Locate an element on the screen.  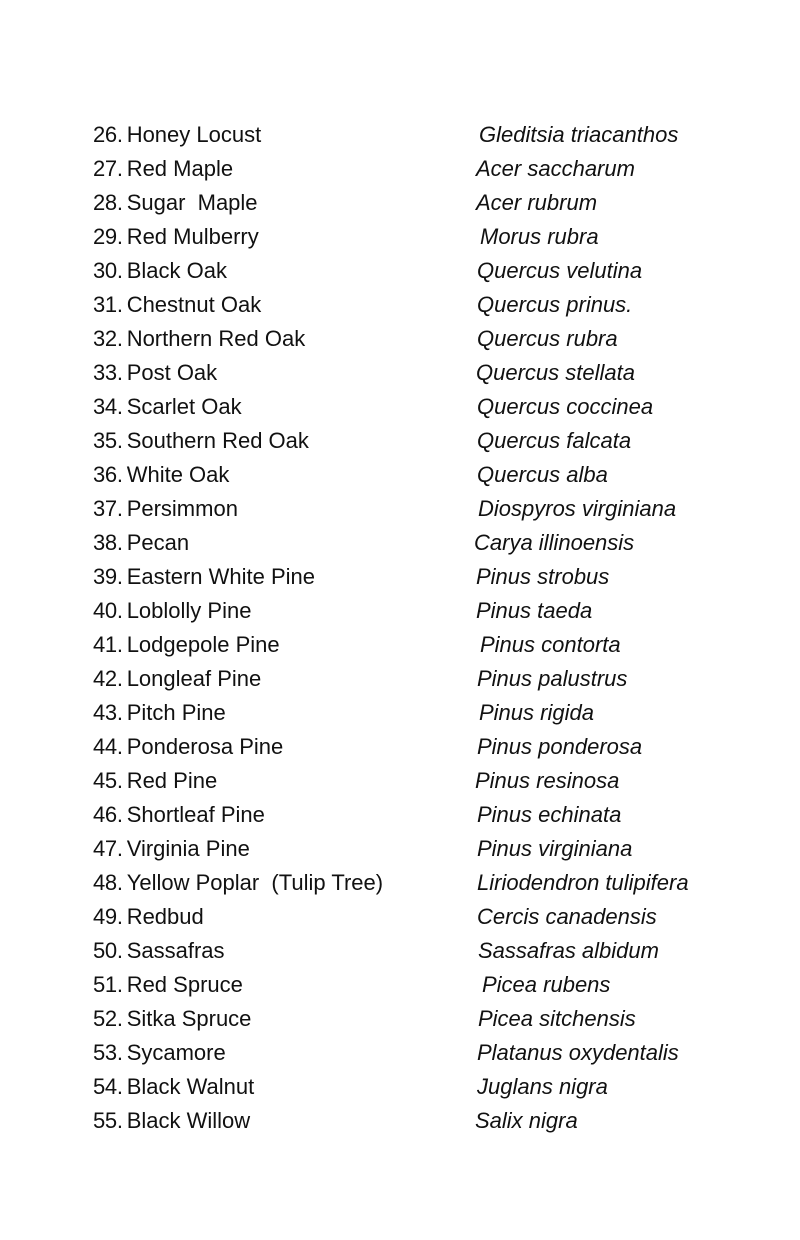
scientific-name: Gleditsia triacanthos is located at coordinates (579, 134).